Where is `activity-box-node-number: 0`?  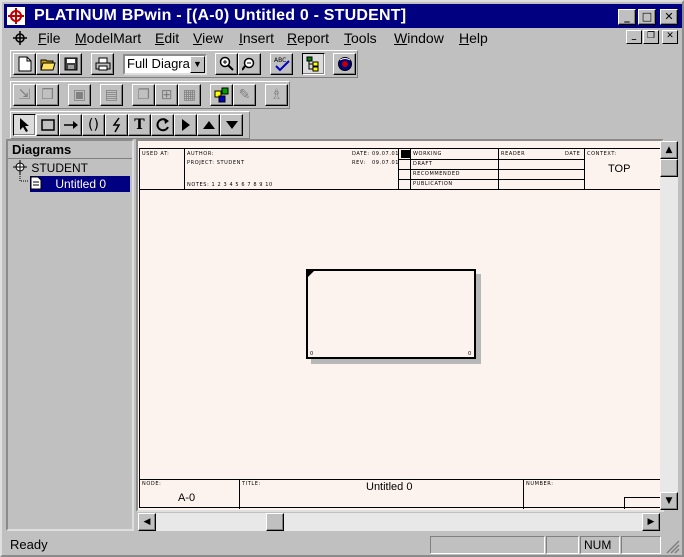 activity-box-node-number: 0 is located at coordinates (470, 354).